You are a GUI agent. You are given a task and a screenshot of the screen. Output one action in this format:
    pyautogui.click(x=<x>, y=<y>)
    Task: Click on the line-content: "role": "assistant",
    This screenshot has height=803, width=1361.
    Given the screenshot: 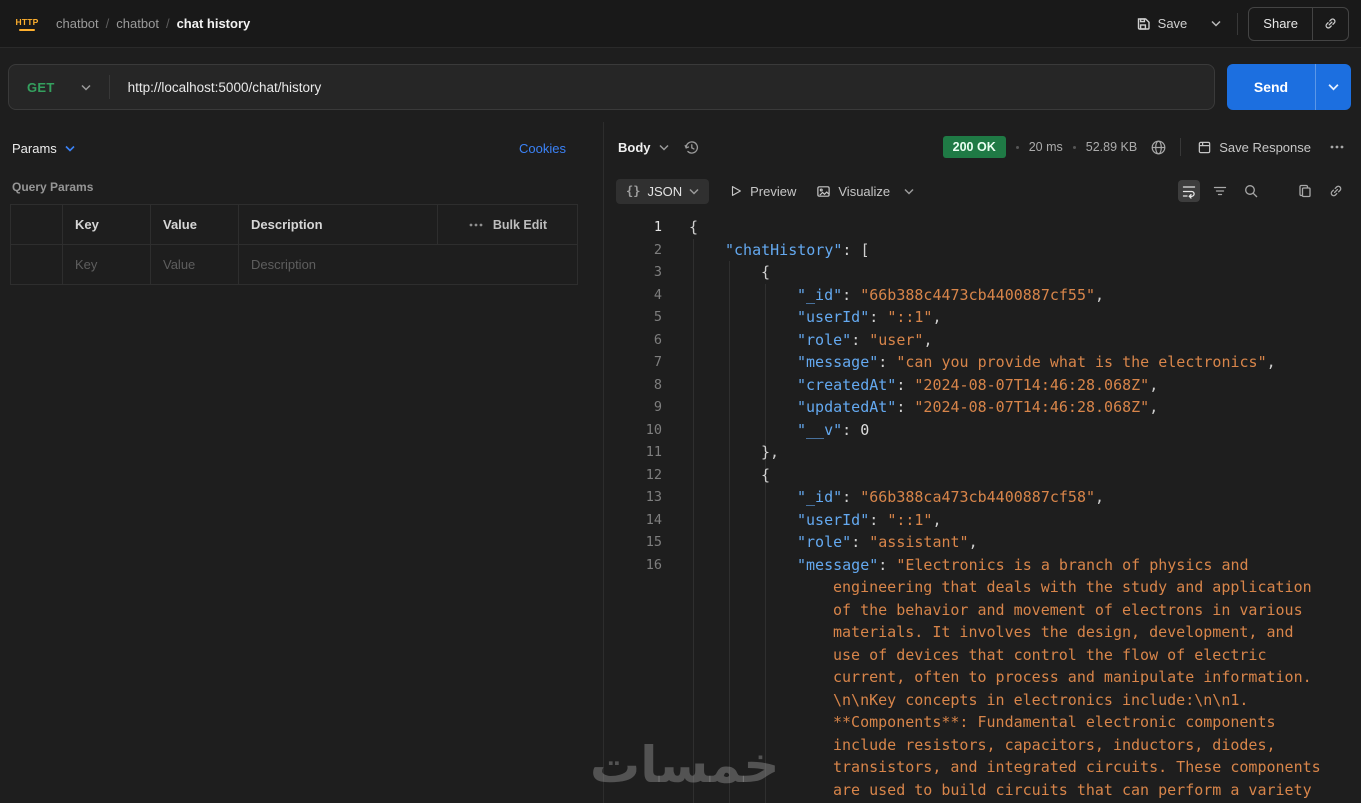 What is the action you would take?
    pyautogui.click(x=887, y=542)
    